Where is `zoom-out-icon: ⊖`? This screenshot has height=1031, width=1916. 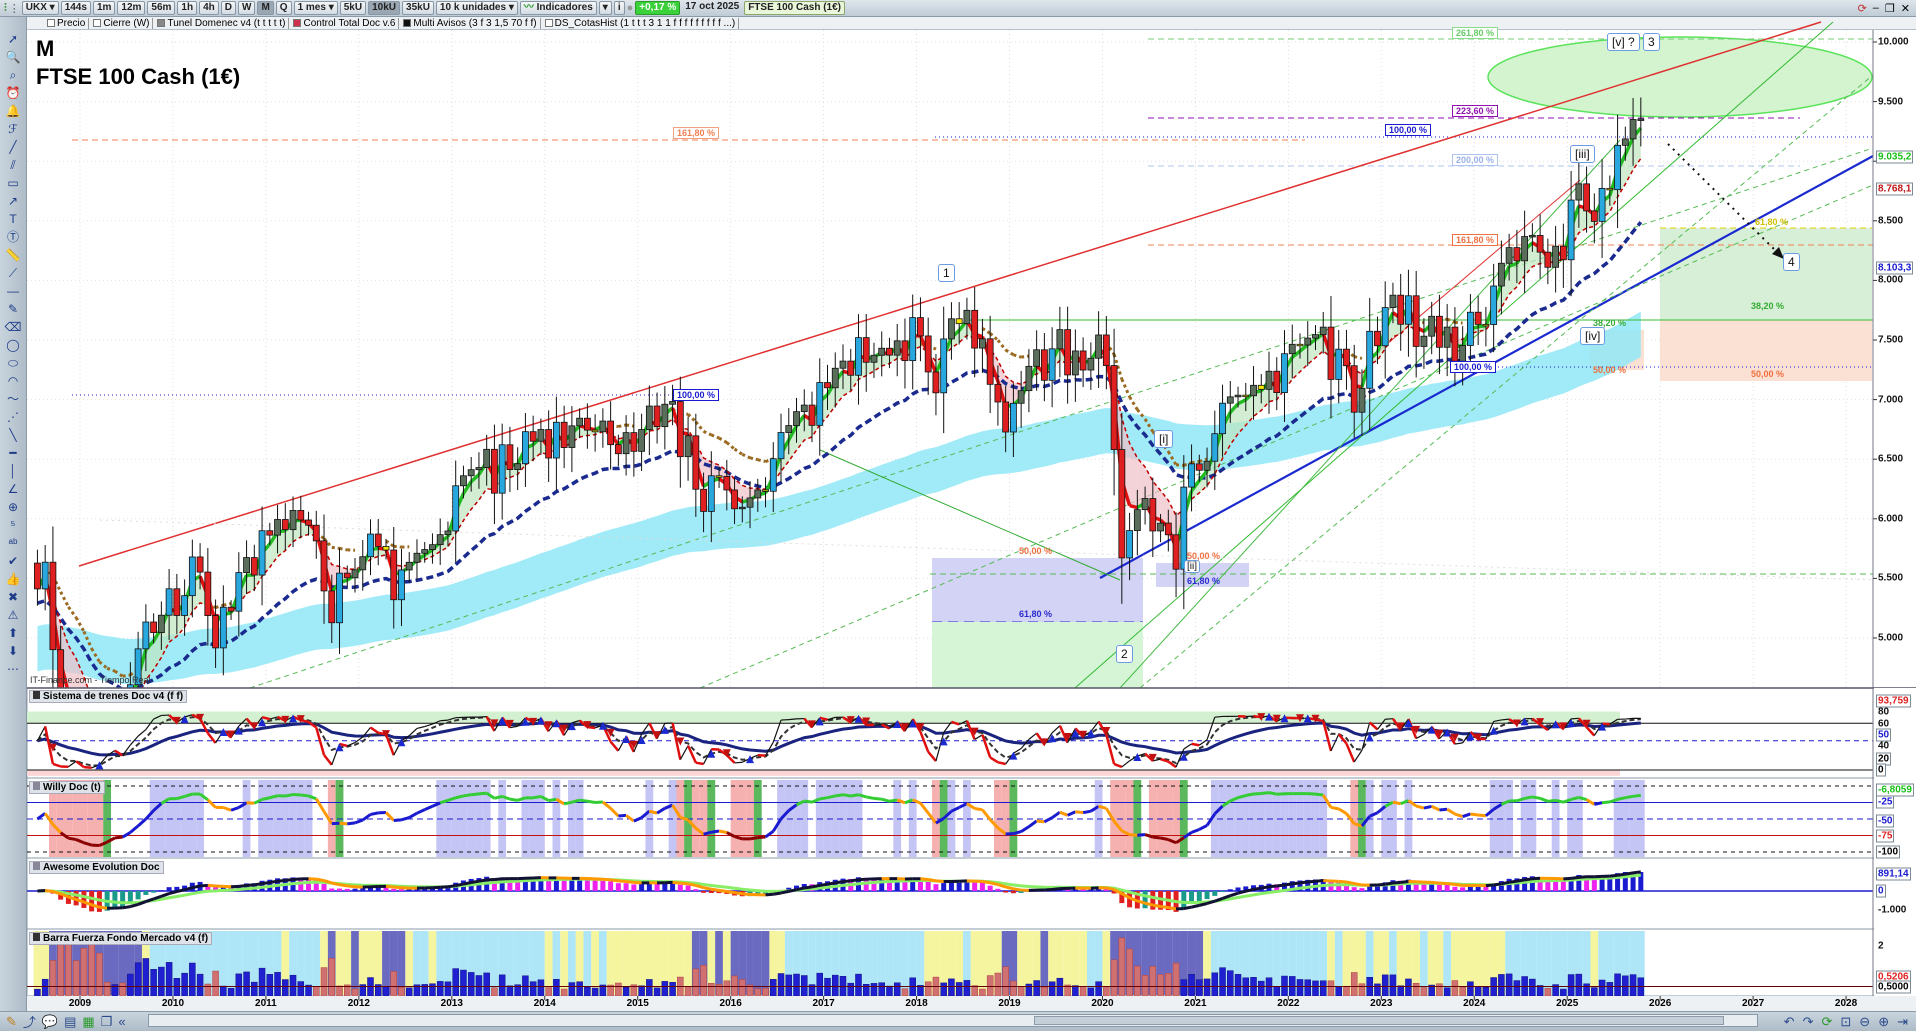 zoom-out-icon: ⊖ is located at coordinates (1864, 1022).